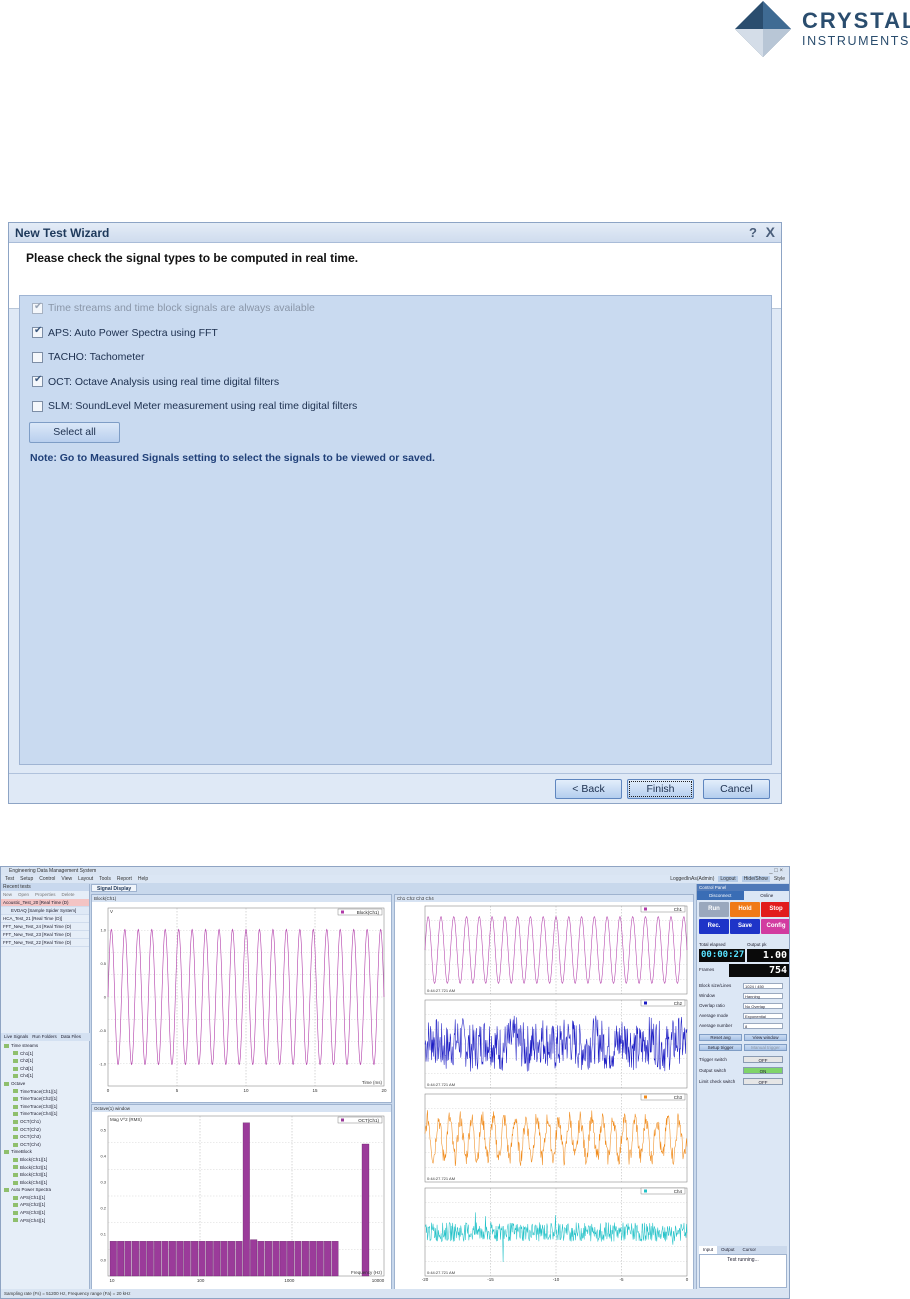  What do you see at coordinates (45, 1084) in the screenshot?
I see `tree-group: Octave` at bounding box center [45, 1084].